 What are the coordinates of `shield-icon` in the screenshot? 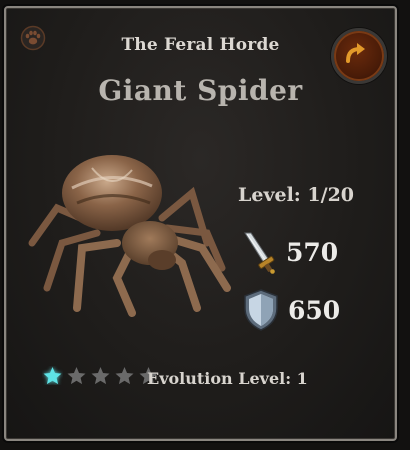 It's located at (261, 310).